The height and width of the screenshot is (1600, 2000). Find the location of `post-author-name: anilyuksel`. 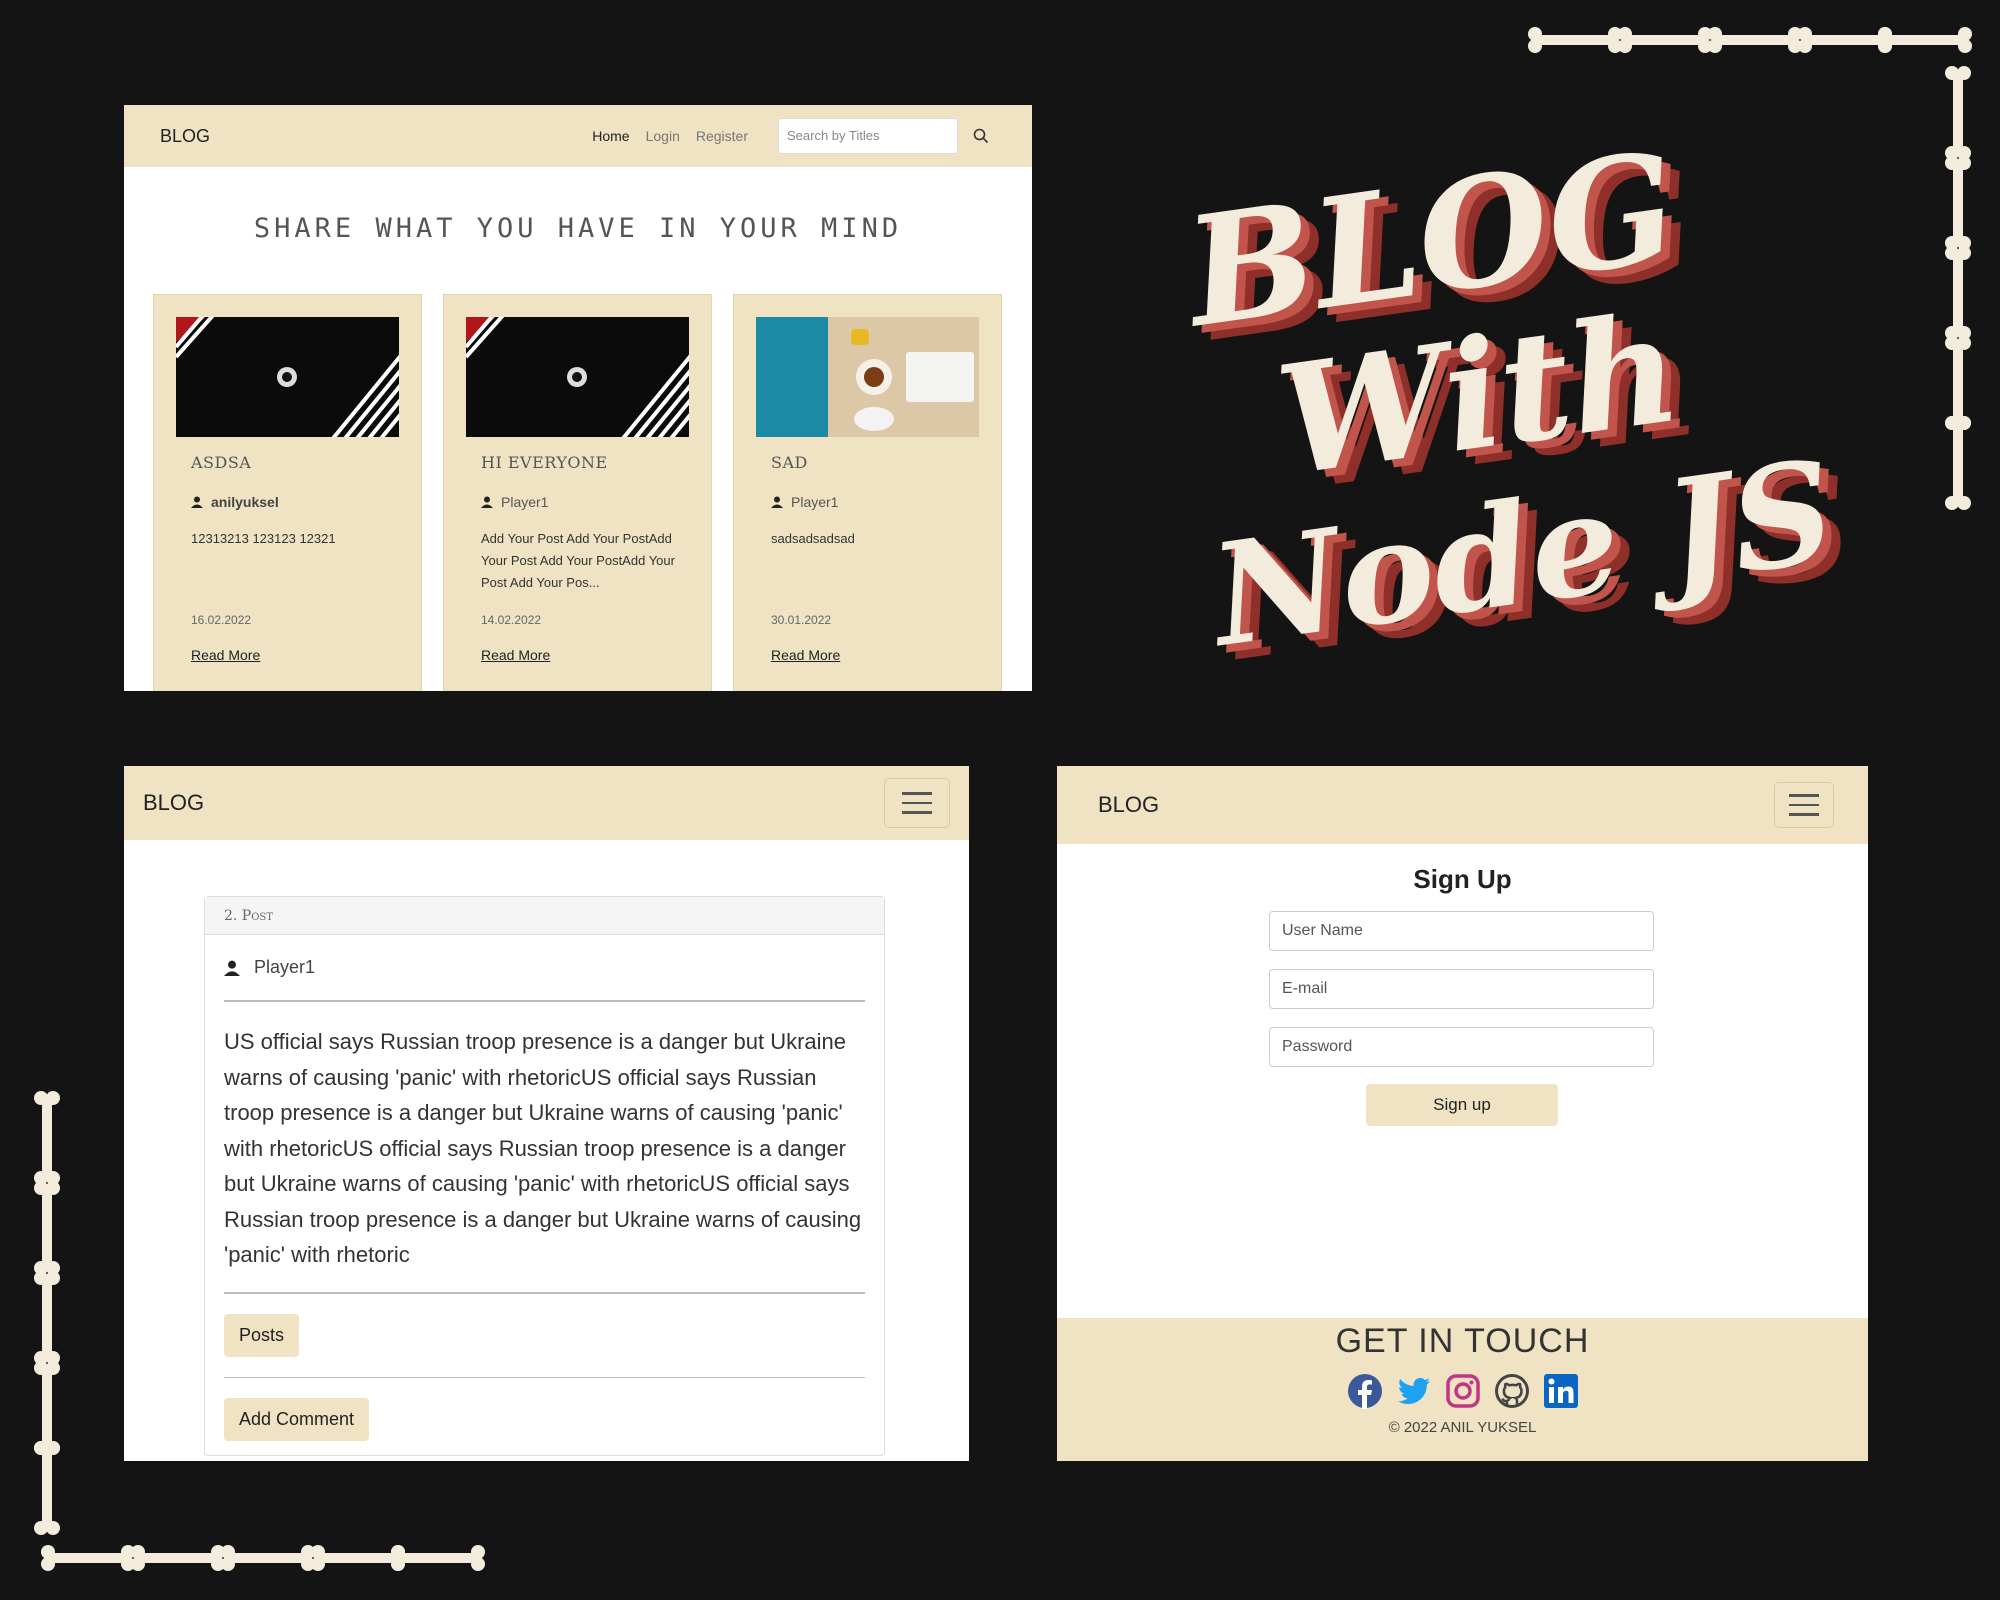

post-author-name: anilyuksel is located at coordinates (245, 502).